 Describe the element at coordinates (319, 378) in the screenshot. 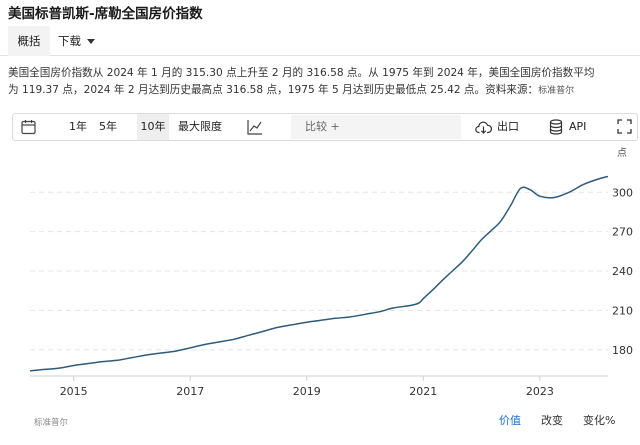

I see `x-axis` at that location.